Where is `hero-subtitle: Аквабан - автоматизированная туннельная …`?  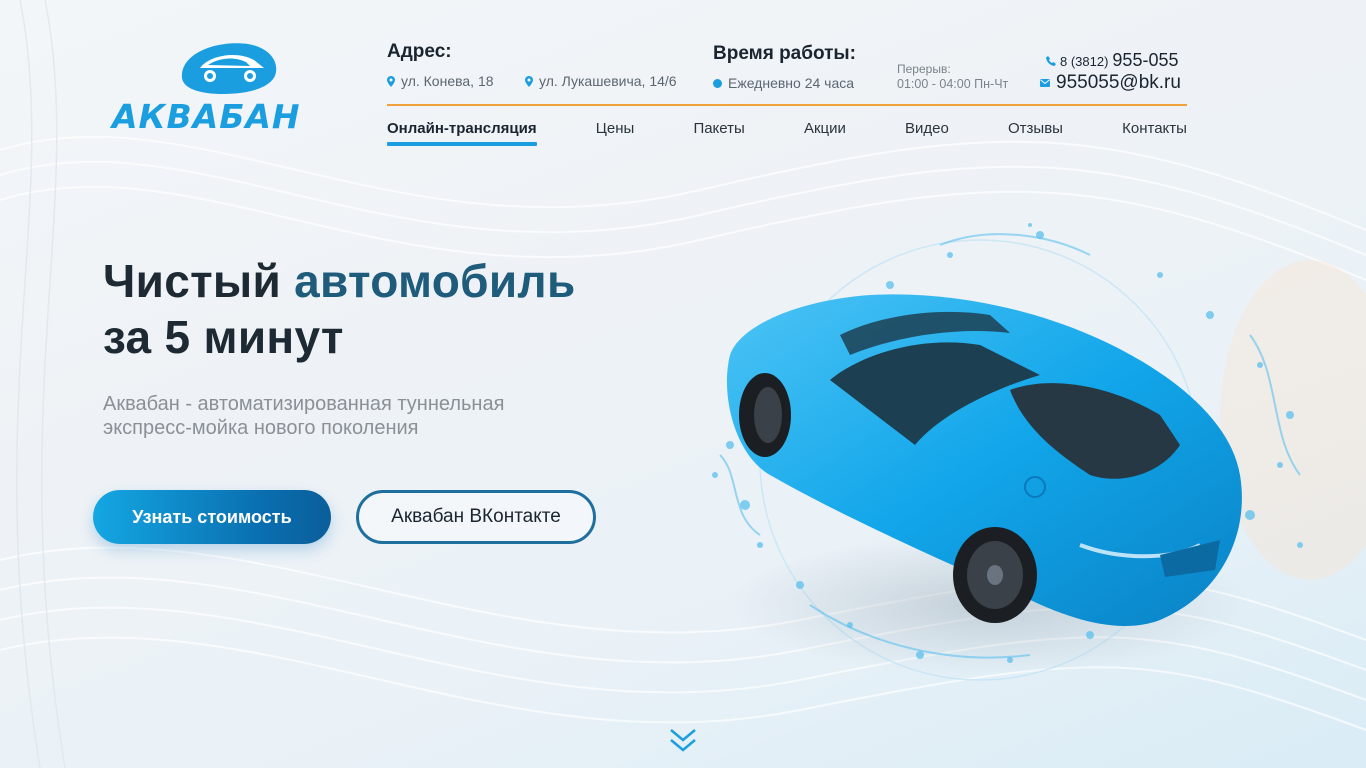 hero-subtitle: Аквабан - автоматизированная туннельная … is located at coordinates (304, 416).